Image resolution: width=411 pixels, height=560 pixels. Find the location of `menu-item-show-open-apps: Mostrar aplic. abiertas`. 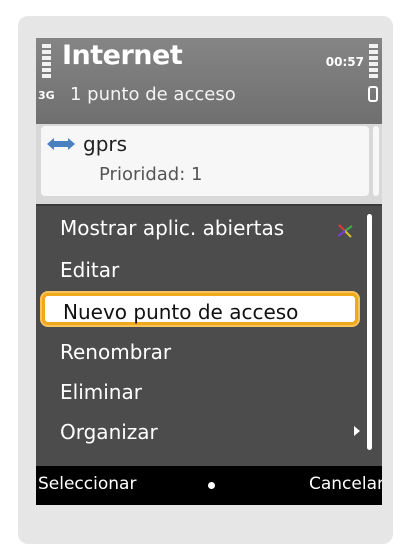

menu-item-show-open-apps: Mostrar aplic. abiertas is located at coordinates (172, 228).